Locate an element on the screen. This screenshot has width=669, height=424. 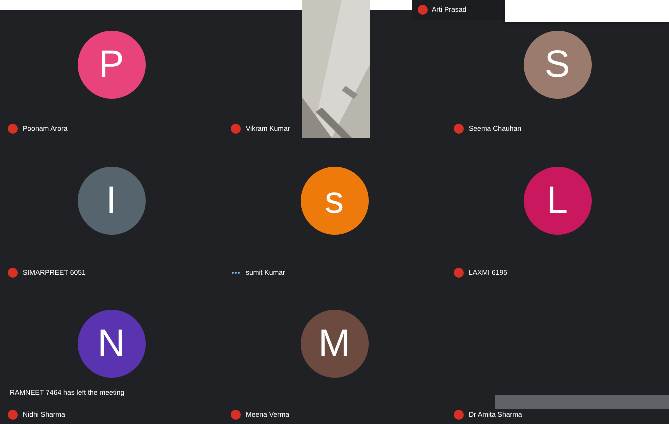
avatar: P is located at coordinates (112, 65).